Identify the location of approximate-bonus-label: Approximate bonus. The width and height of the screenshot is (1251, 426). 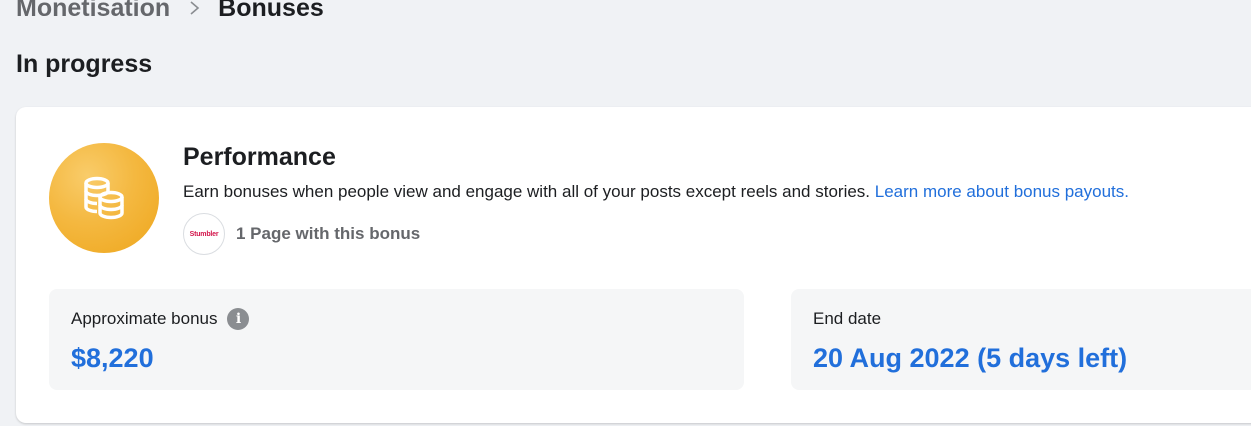
(144, 318).